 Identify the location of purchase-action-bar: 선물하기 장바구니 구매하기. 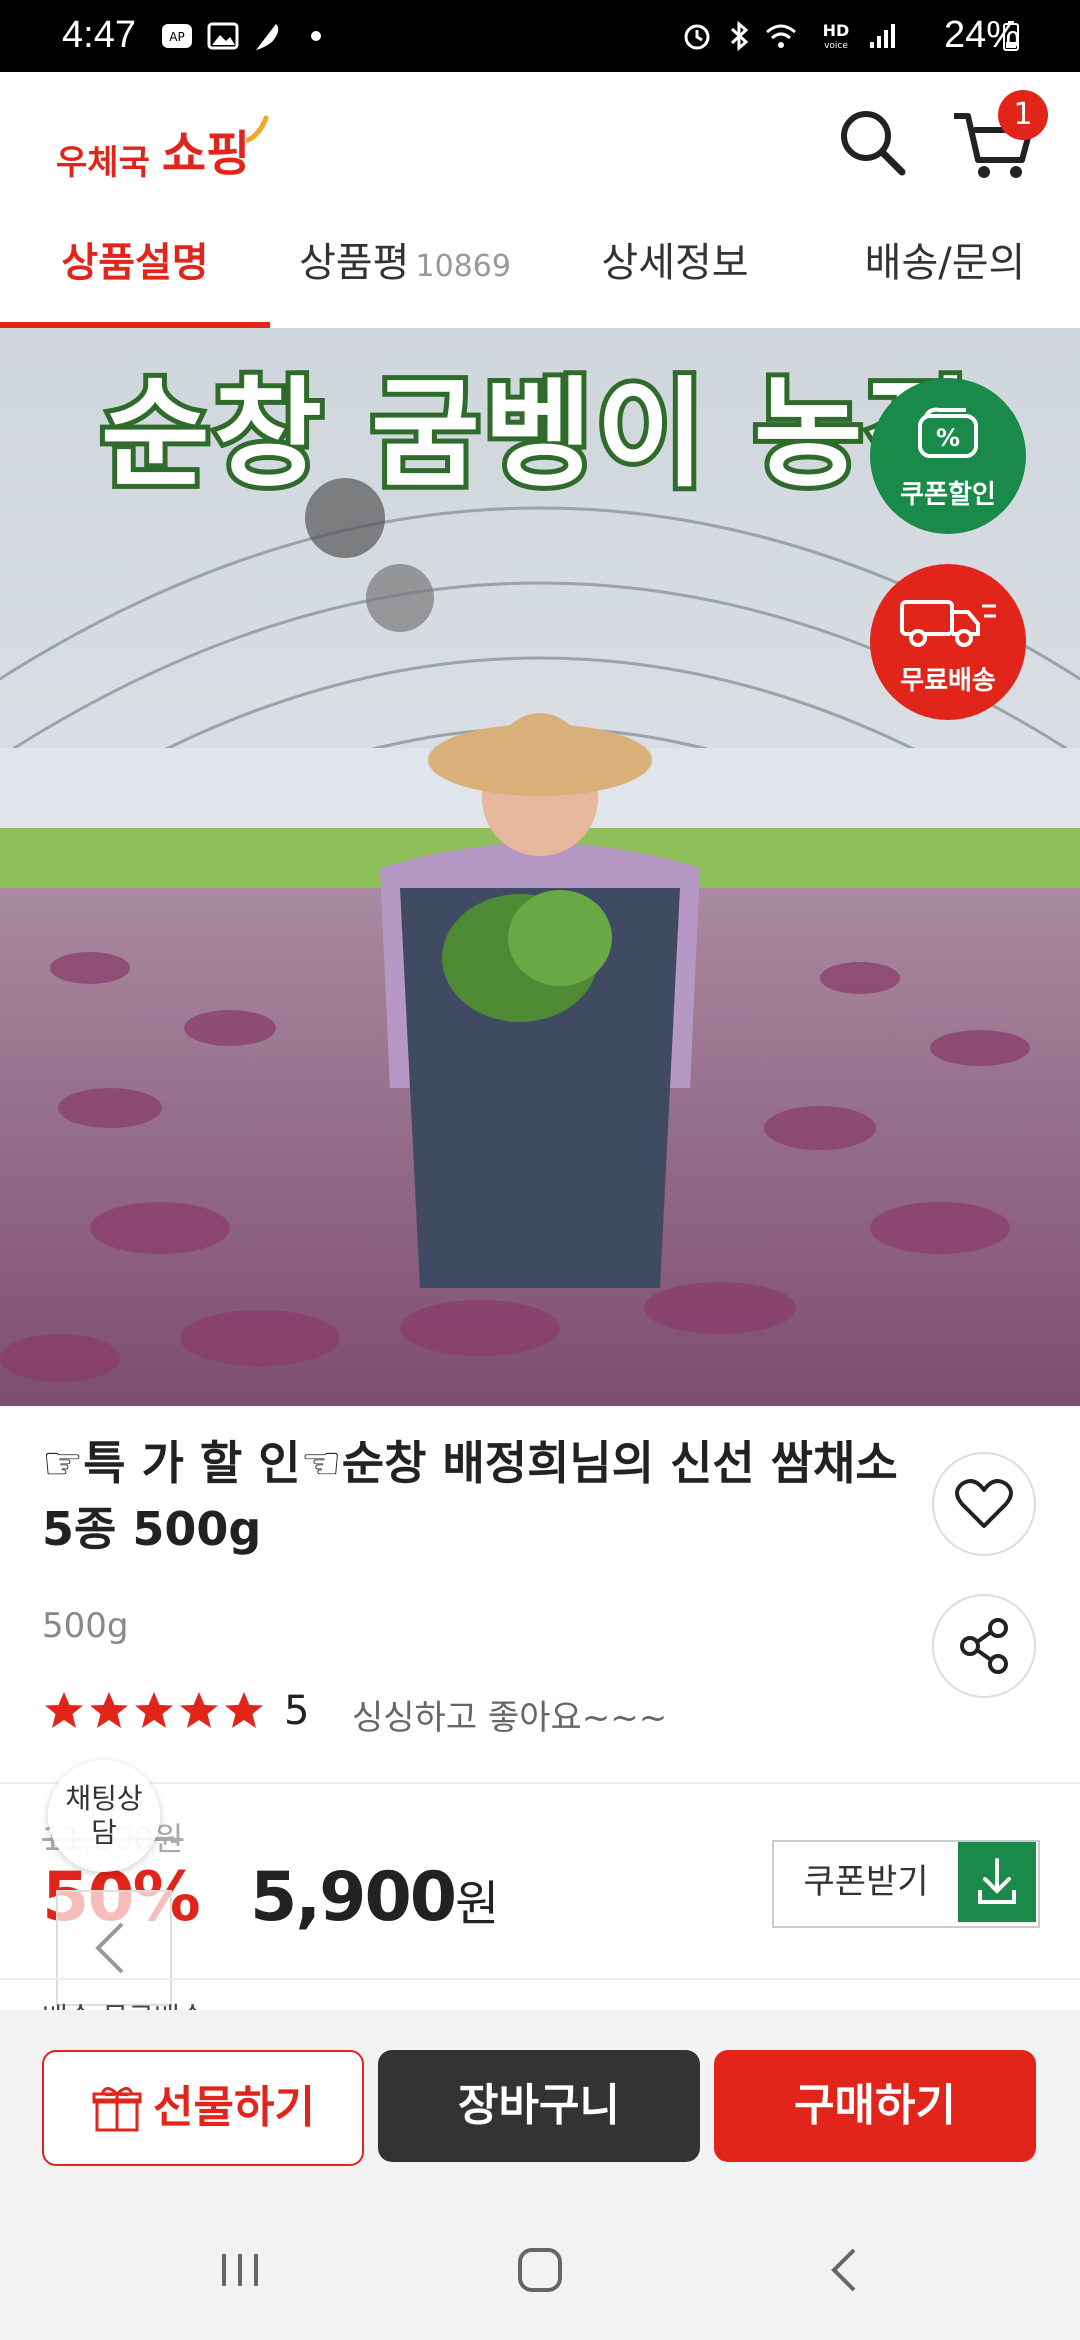
(540, 2105).